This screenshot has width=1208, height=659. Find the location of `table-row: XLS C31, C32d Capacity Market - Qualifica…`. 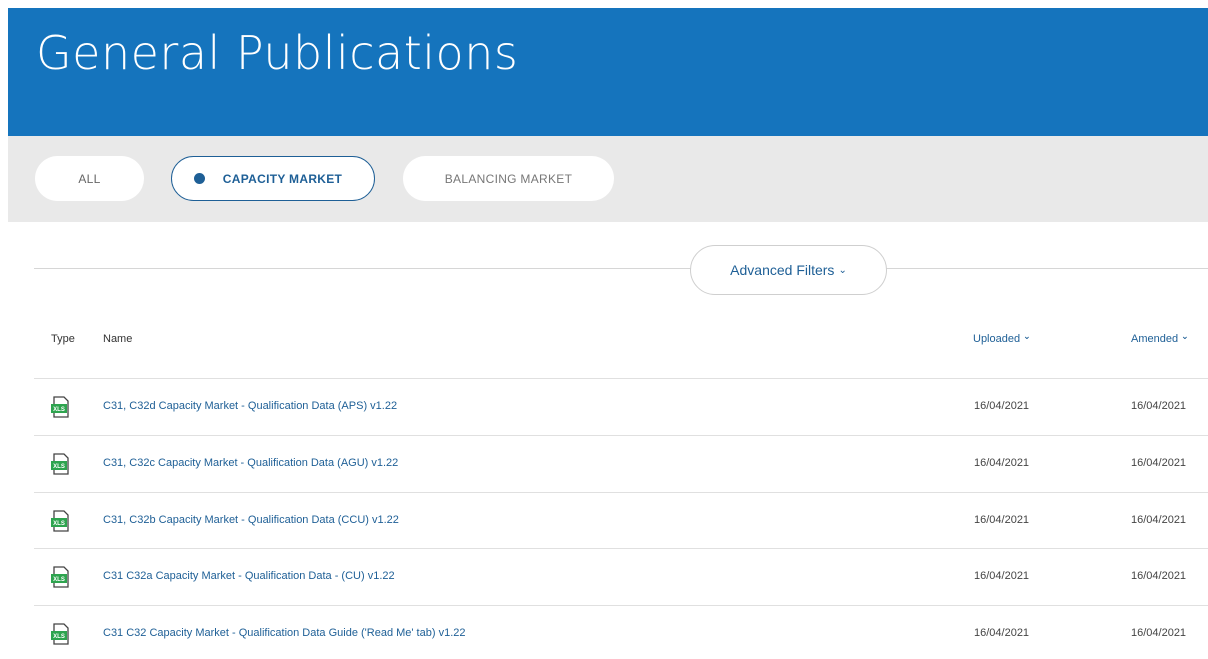

table-row: XLS C31, C32d Capacity Market - Qualifica… is located at coordinates (621, 406).